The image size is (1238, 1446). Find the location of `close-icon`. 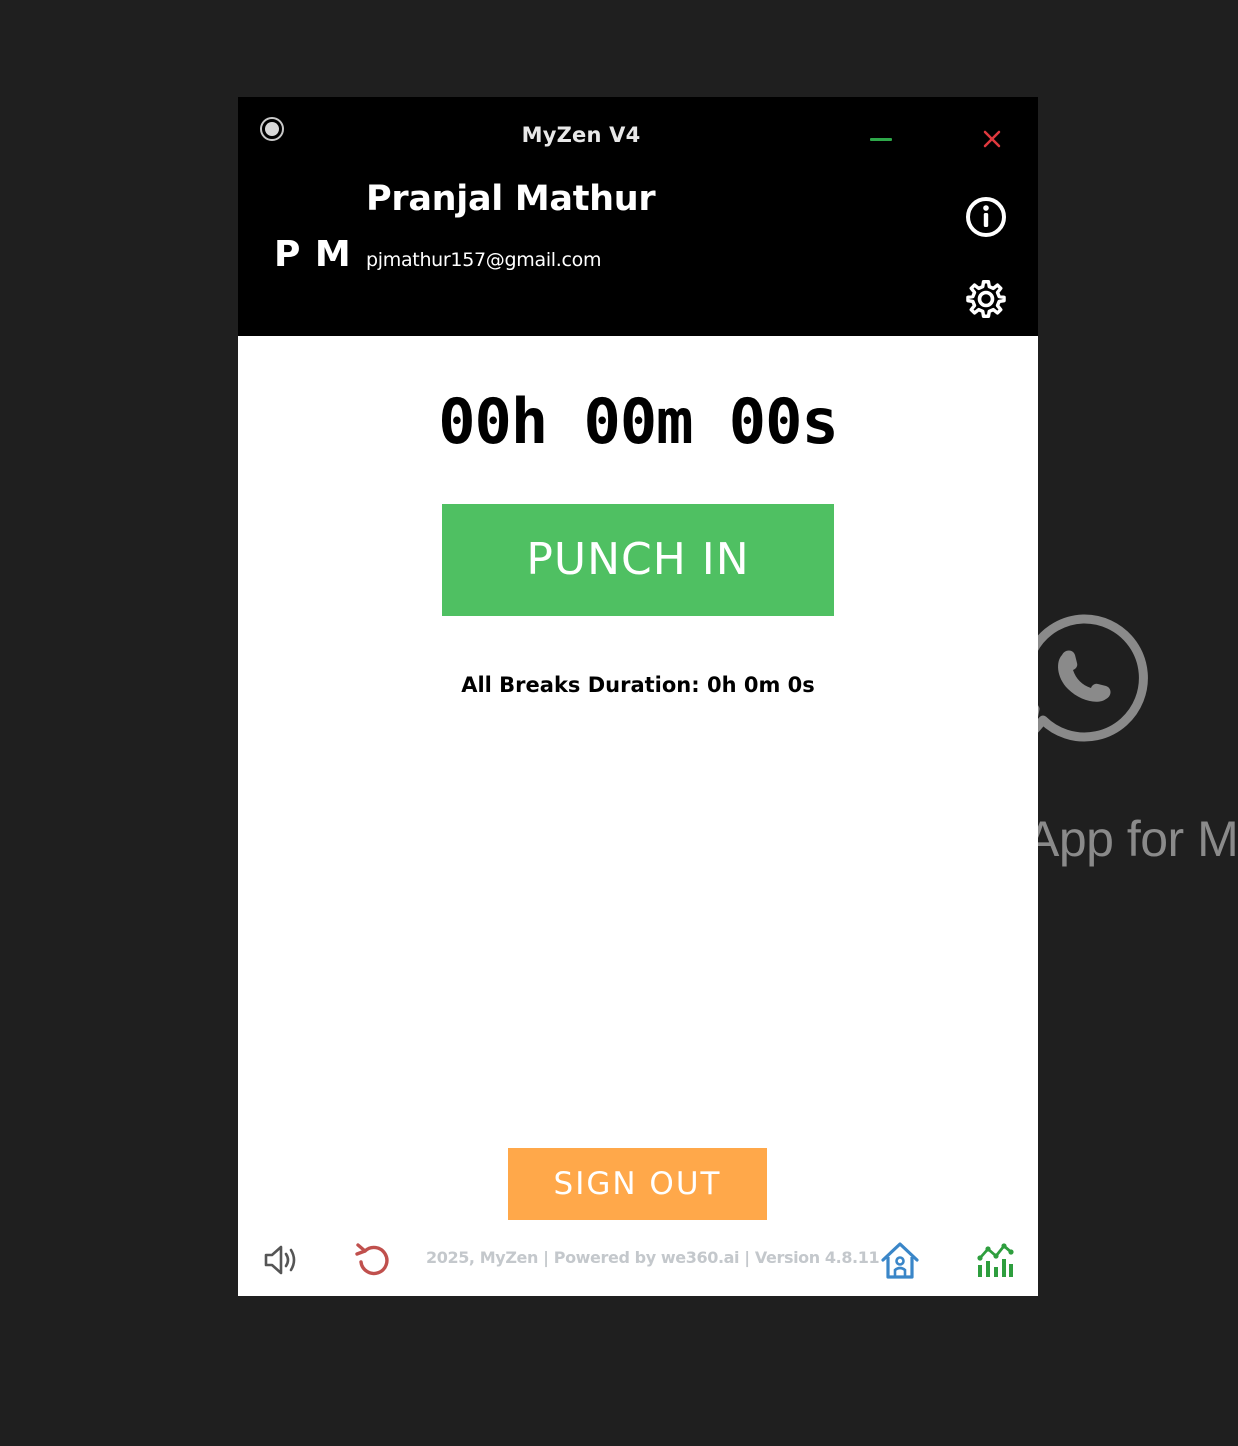

close-icon is located at coordinates (992, 139).